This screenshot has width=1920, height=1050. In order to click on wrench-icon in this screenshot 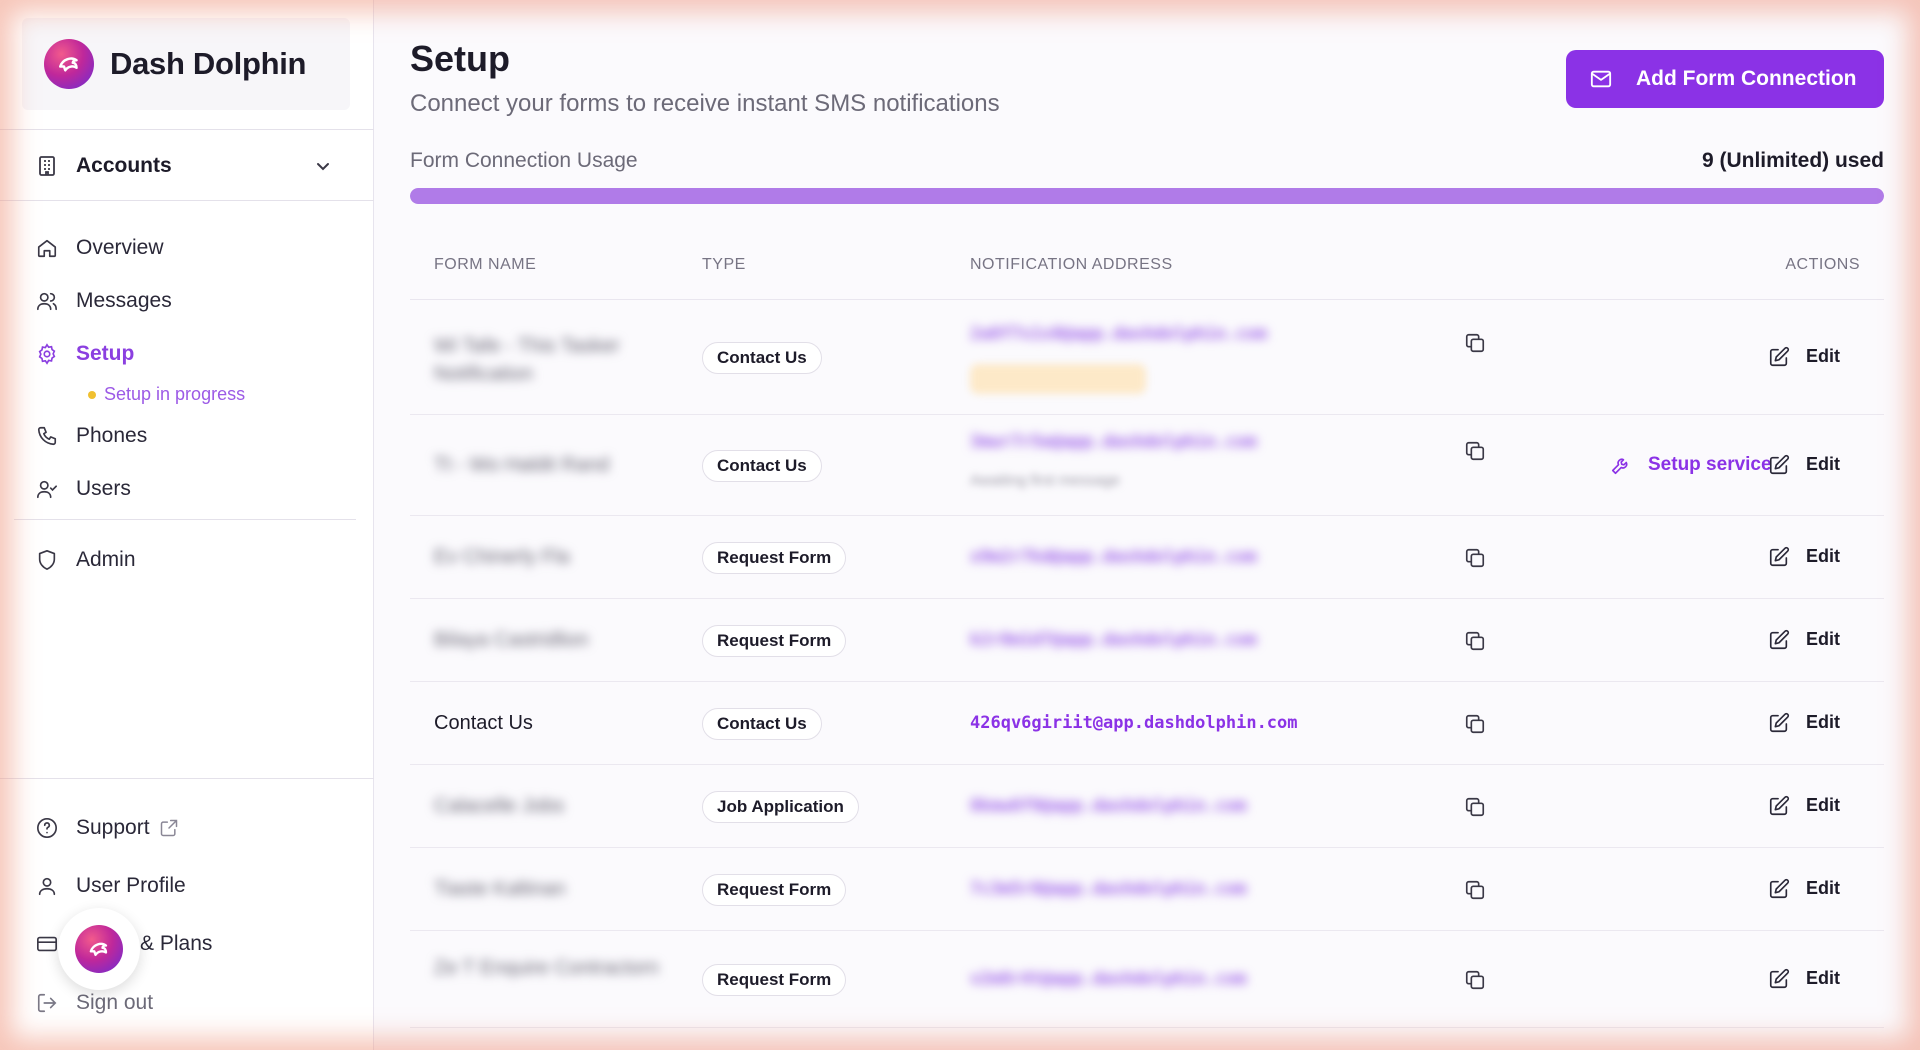, I will do `click(1621, 465)`.